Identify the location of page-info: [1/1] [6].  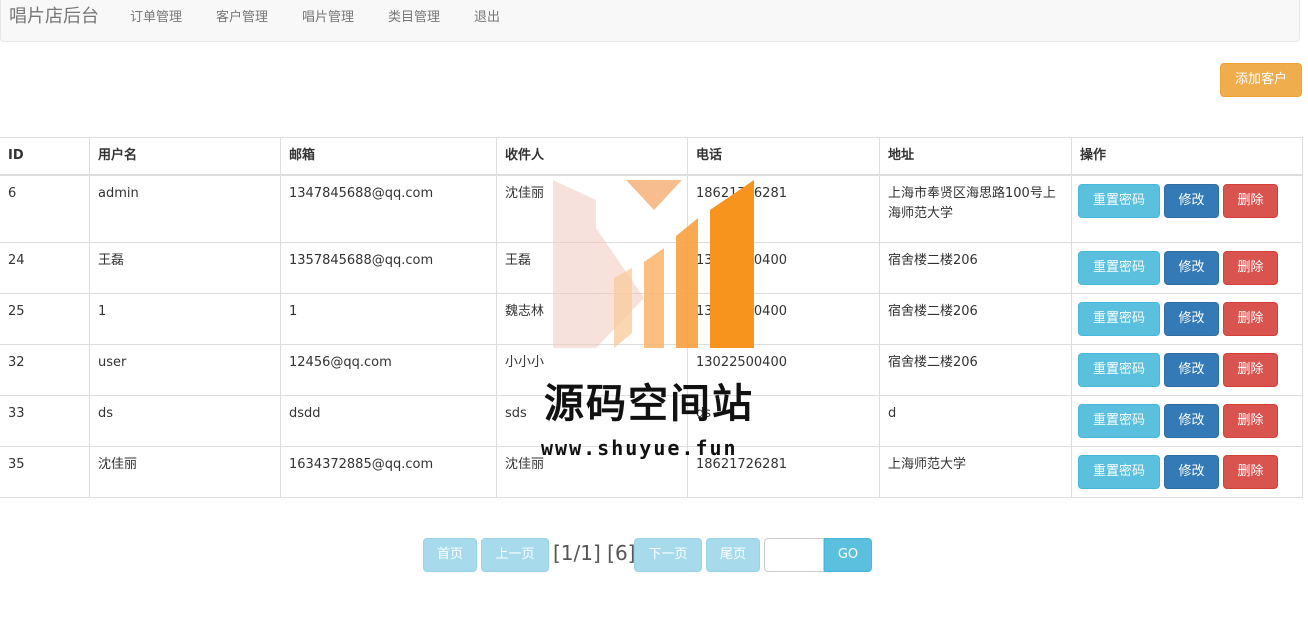
(594, 553).